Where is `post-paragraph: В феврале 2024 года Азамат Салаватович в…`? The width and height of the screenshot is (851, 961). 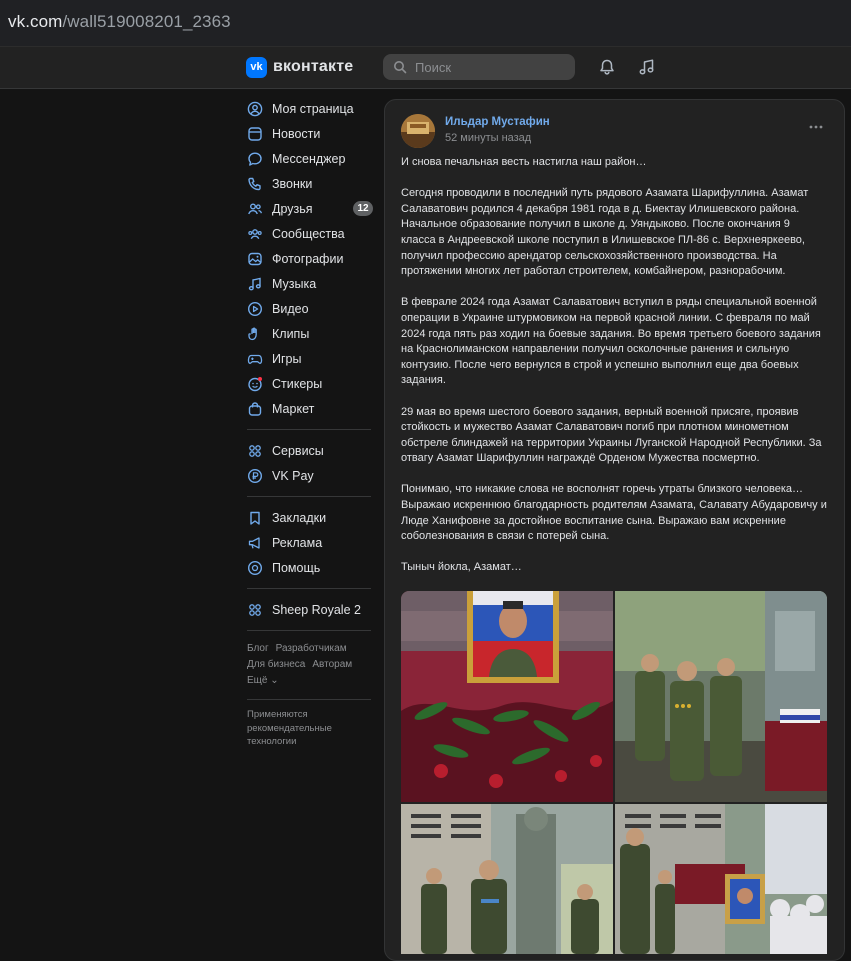 post-paragraph: В феврале 2024 года Азамат Салаватович в… is located at coordinates (611, 341).